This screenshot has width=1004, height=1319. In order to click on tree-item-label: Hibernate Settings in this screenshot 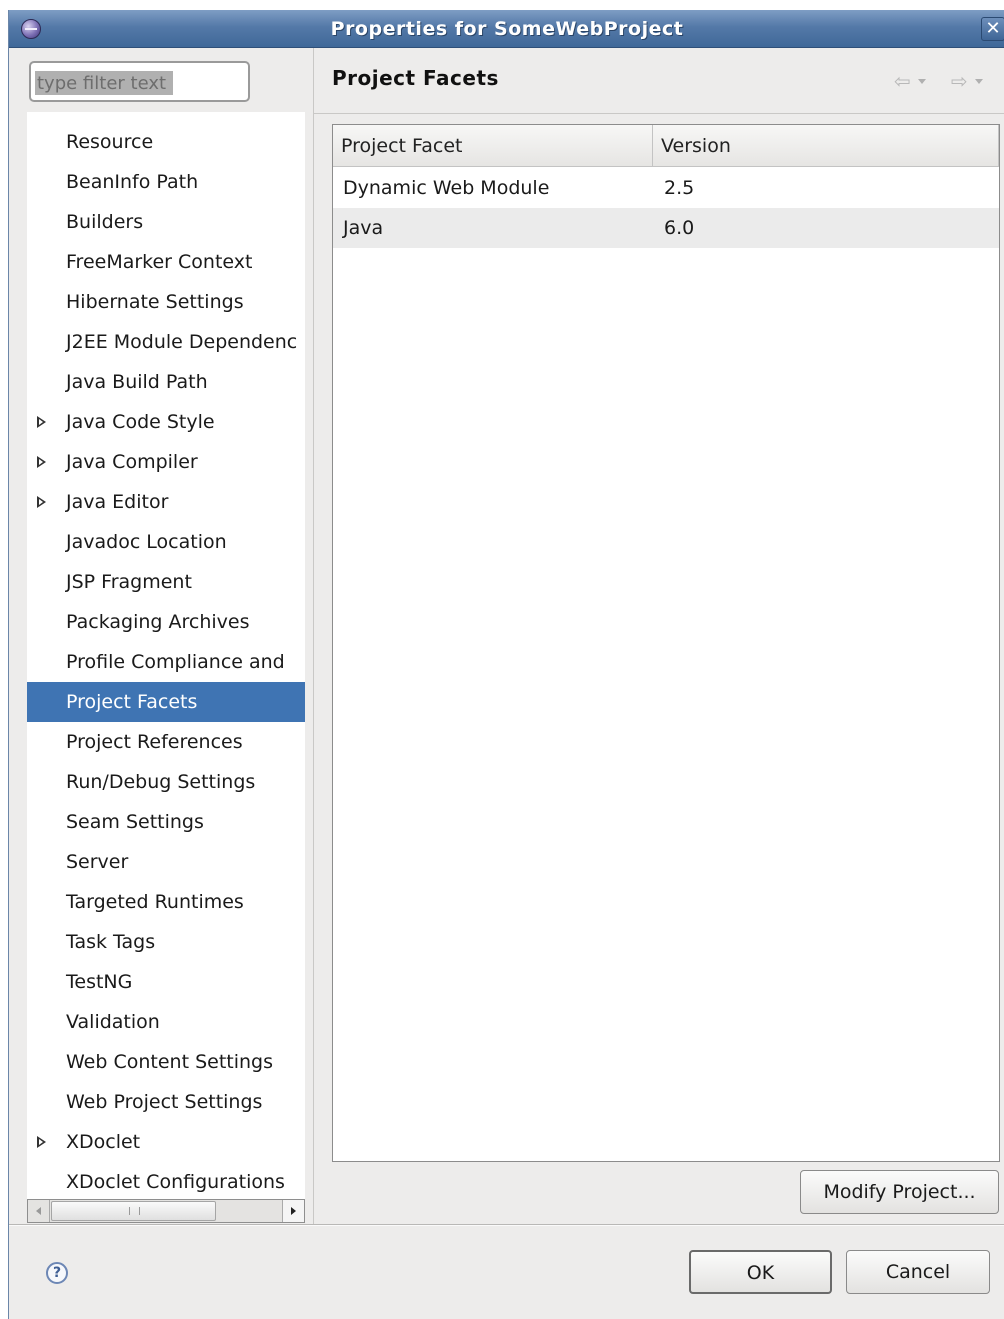, I will do `click(155, 302)`.